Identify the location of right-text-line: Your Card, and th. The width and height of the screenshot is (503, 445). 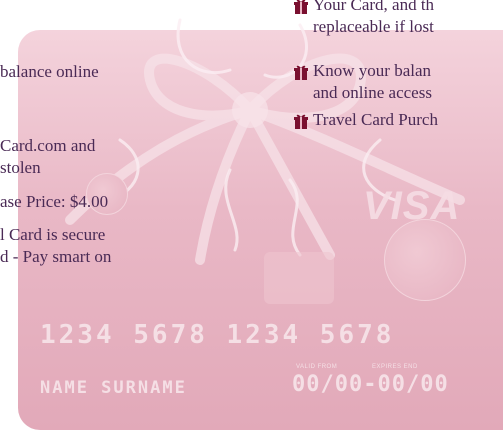
(374, 7).